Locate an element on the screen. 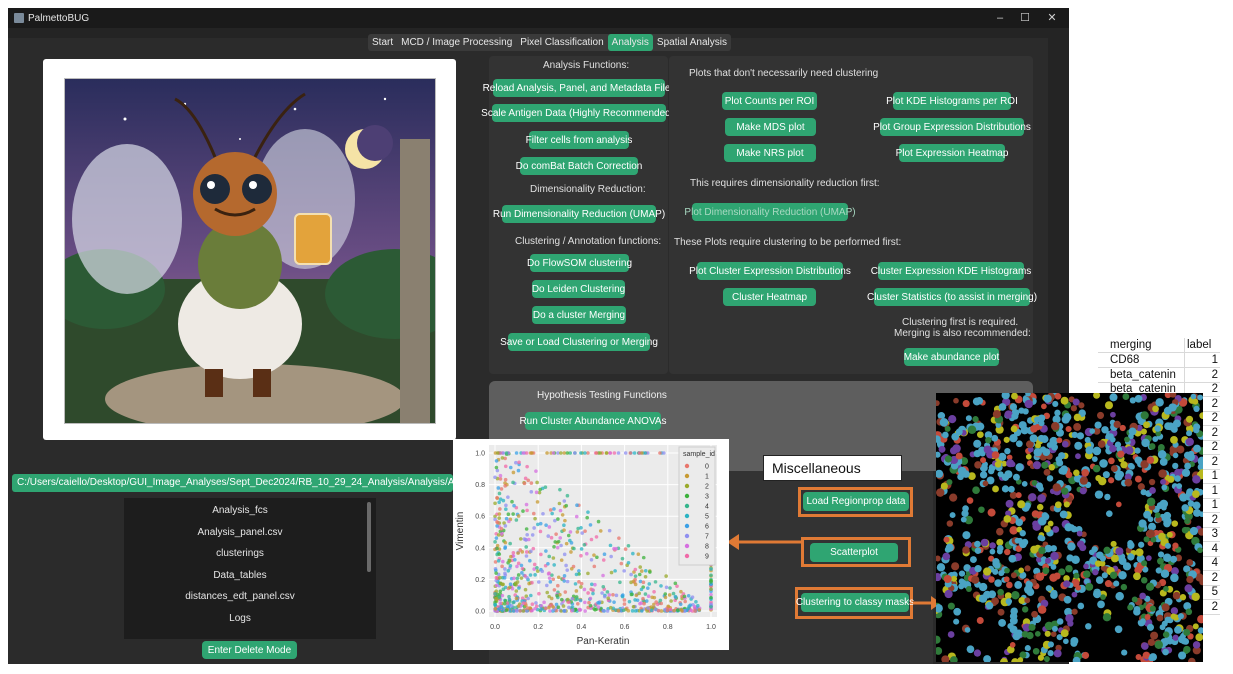 This screenshot has width=1233, height=674. tab-spatial-analysis: Spatial Analysis is located at coordinates (692, 42).